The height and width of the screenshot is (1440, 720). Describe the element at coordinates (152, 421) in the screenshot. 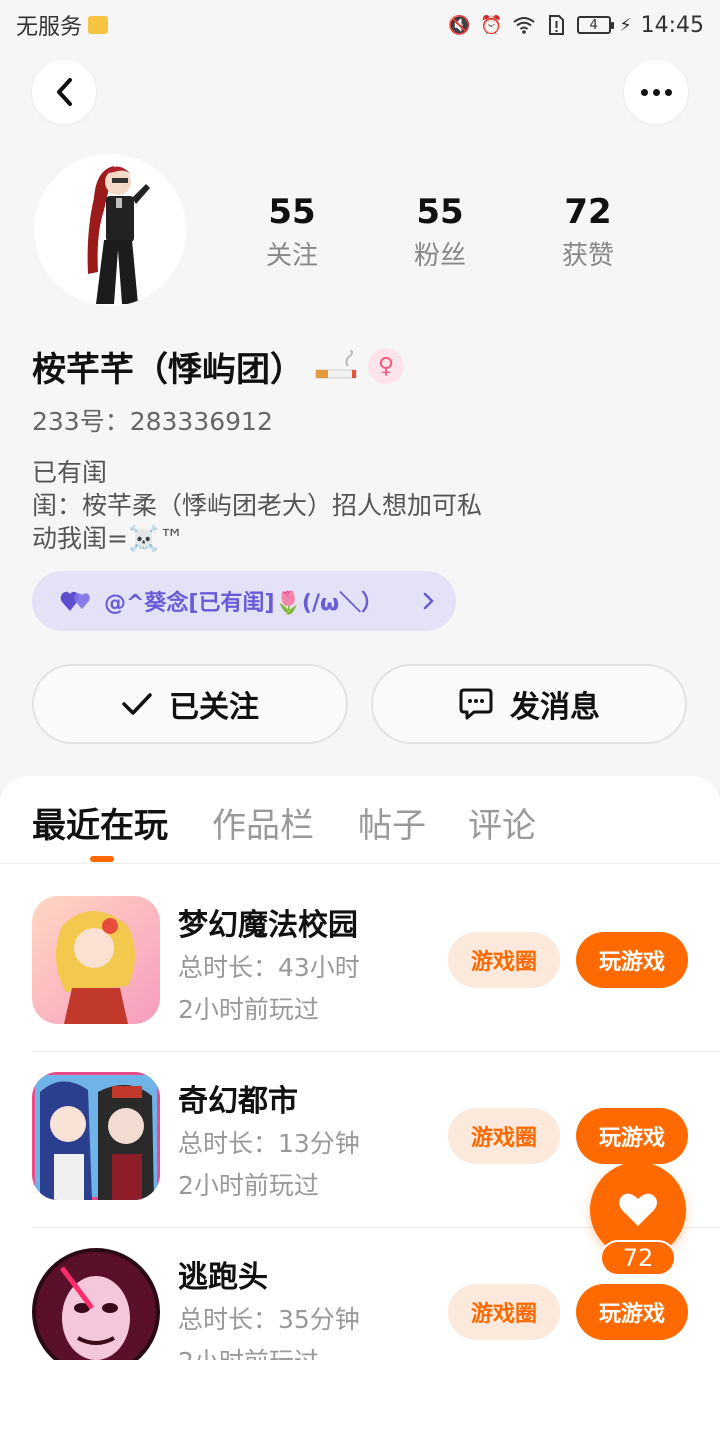

I see `user-id: 233号：283336912` at that location.